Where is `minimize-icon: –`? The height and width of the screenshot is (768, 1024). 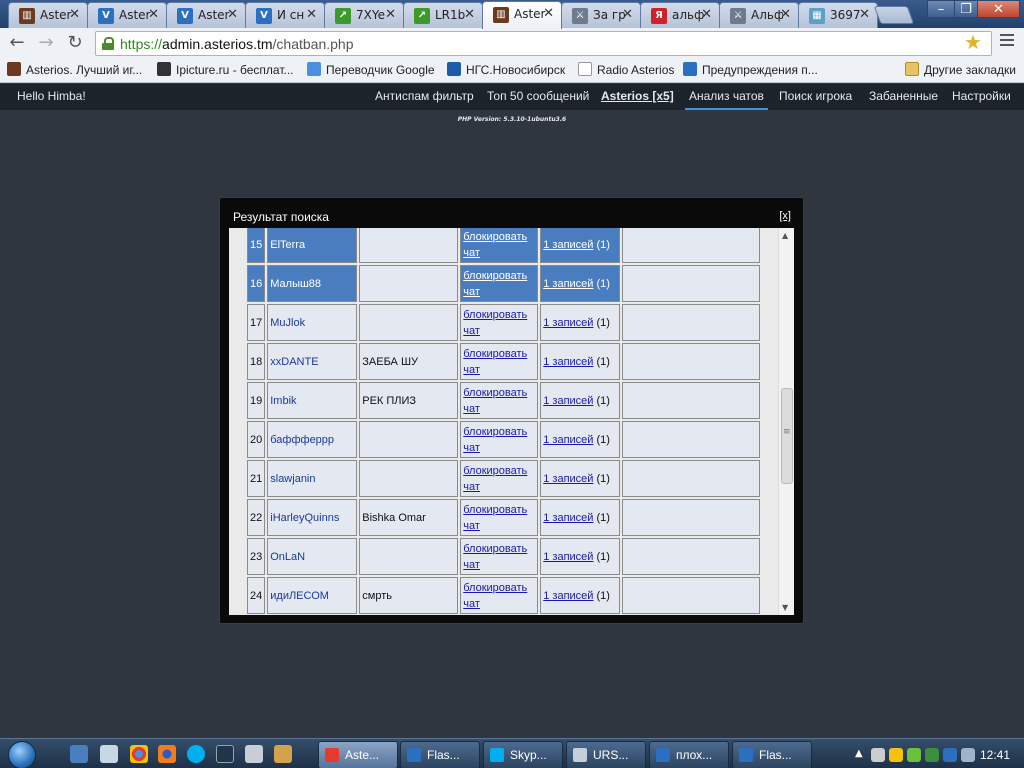
minimize-icon: – is located at coordinates (941, 9).